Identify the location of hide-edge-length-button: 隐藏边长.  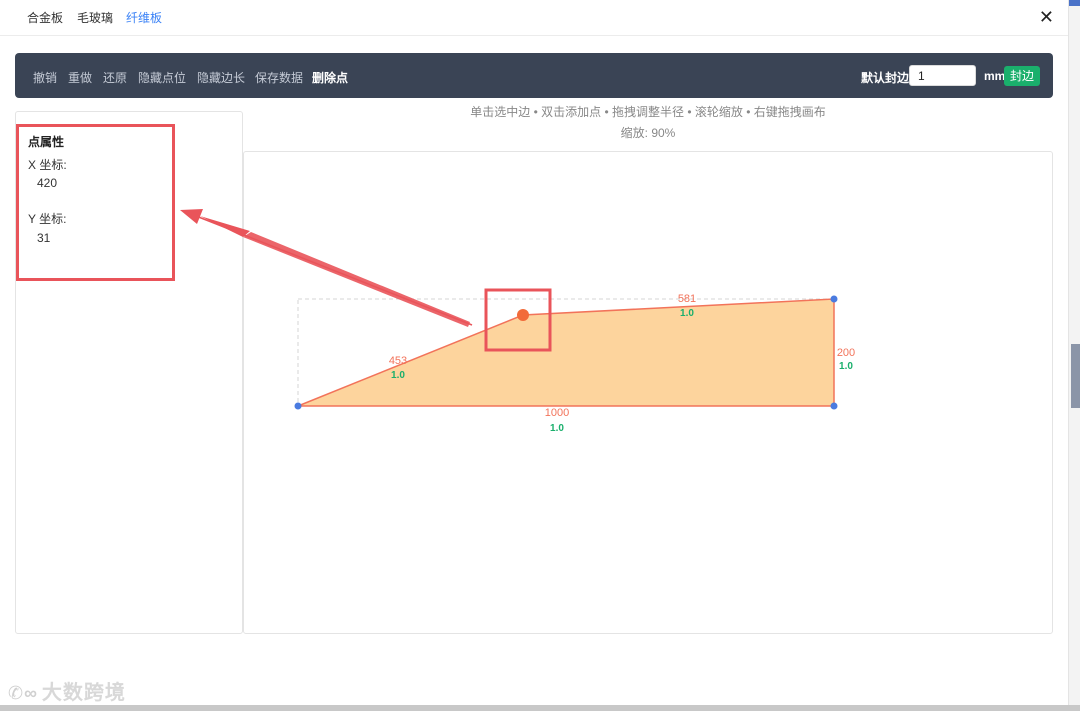
(221, 77).